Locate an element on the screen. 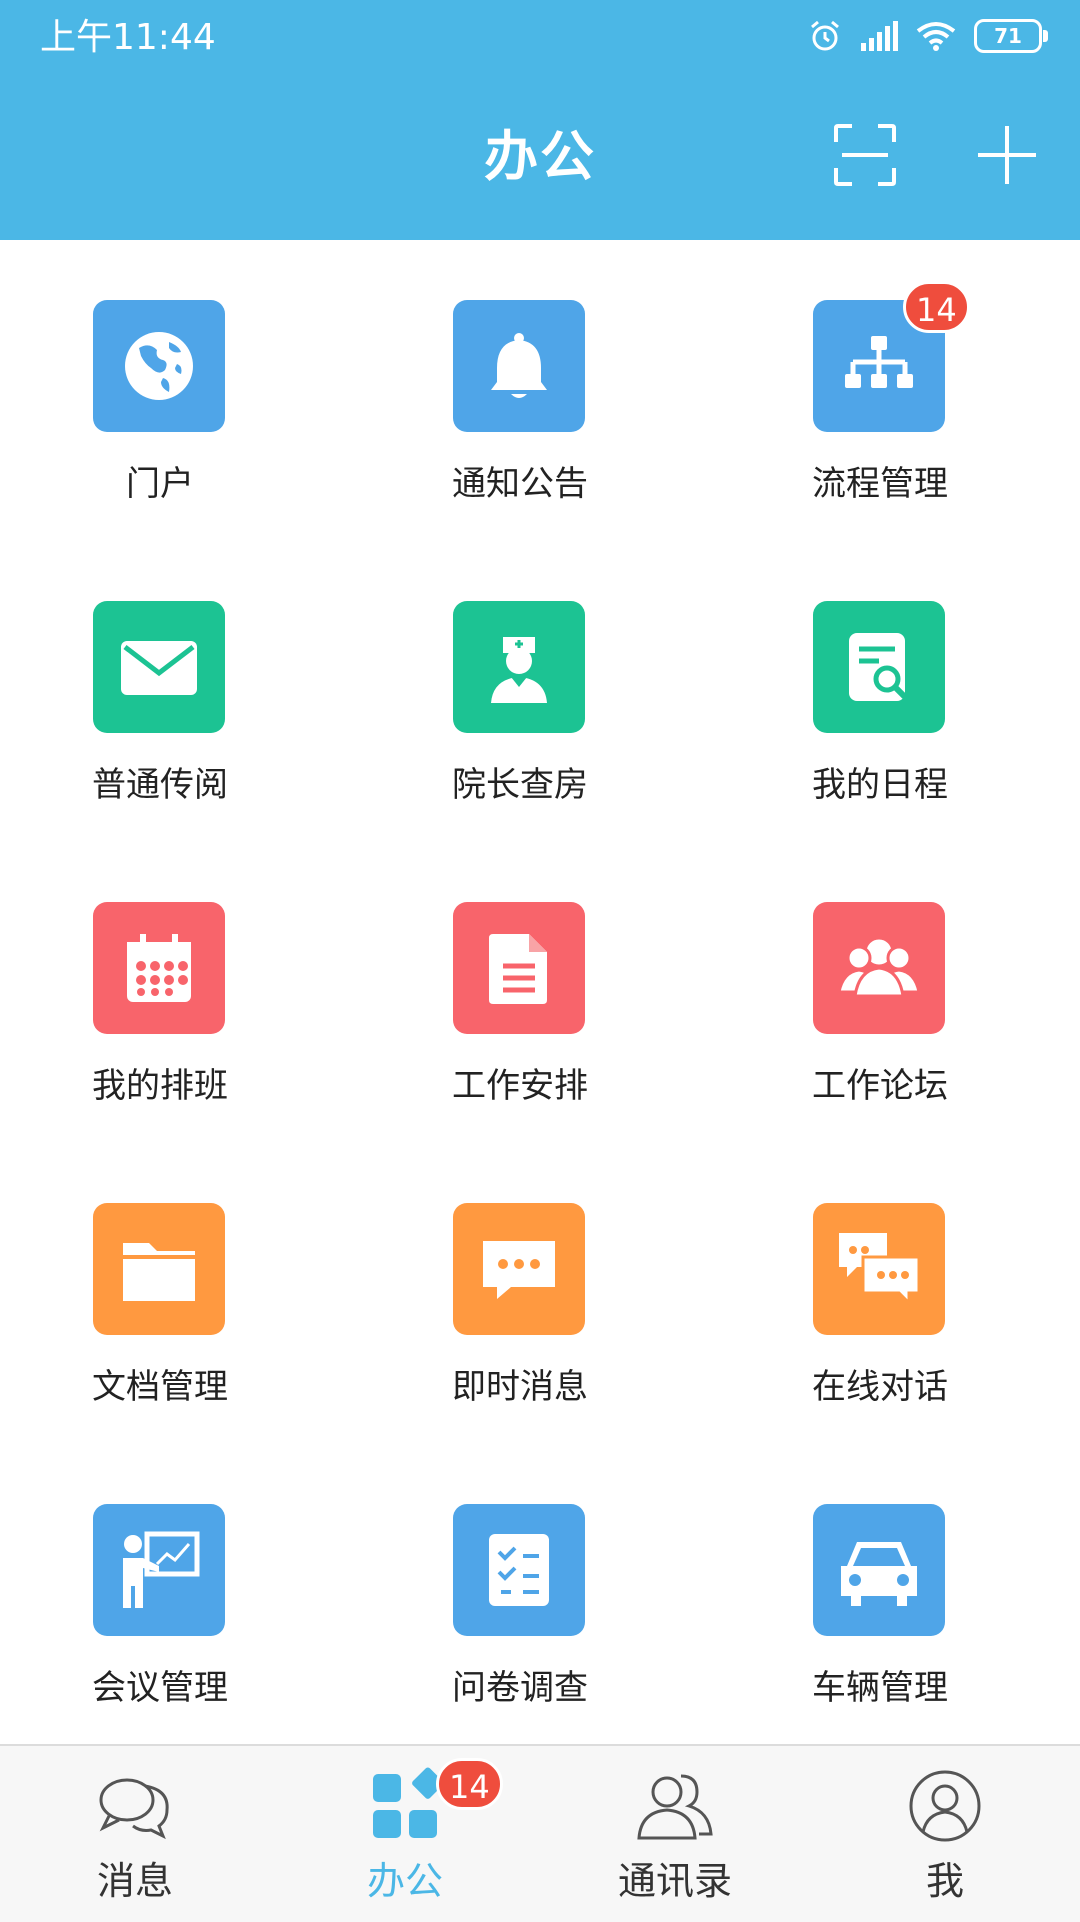 The width and height of the screenshot is (1080, 1922). globe-icon is located at coordinates (159, 366).